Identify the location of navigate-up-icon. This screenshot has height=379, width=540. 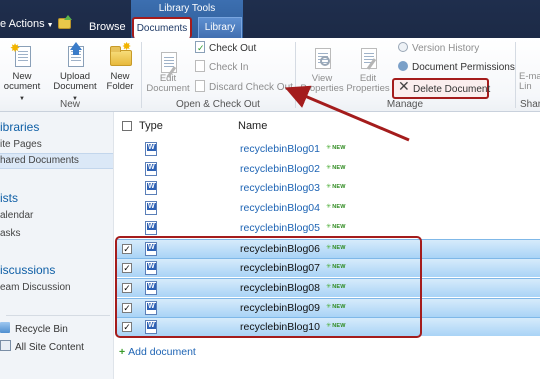
(65, 22).